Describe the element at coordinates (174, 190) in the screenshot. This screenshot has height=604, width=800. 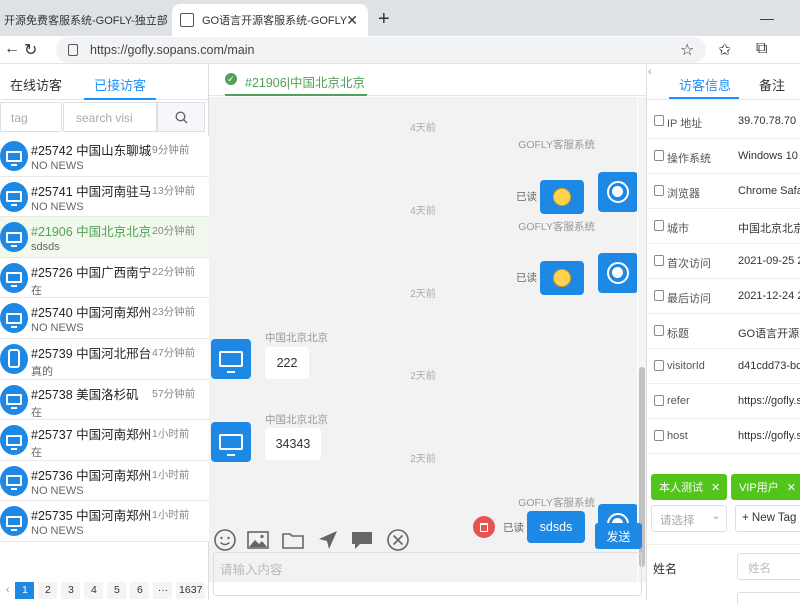
I see `visitor-time: 13分钟前` at that location.